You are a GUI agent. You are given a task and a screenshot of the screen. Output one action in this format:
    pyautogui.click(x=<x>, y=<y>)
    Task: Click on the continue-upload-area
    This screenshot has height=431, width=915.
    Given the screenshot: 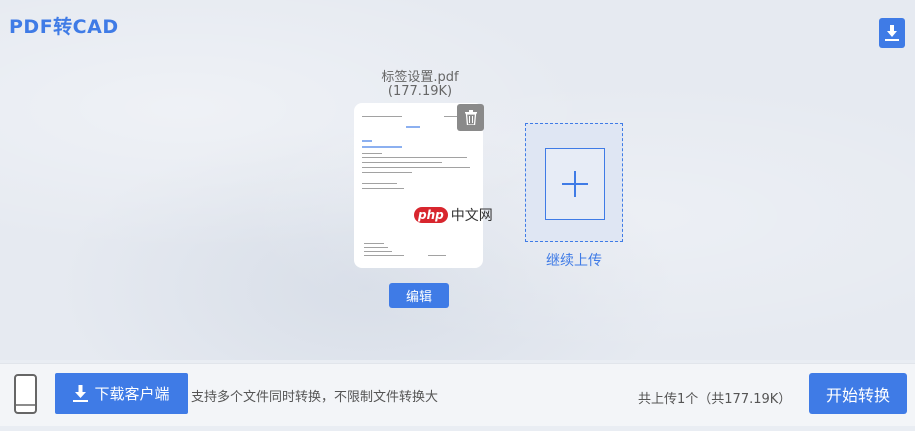 What is the action you would take?
    pyautogui.click(x=574, y=182)
    